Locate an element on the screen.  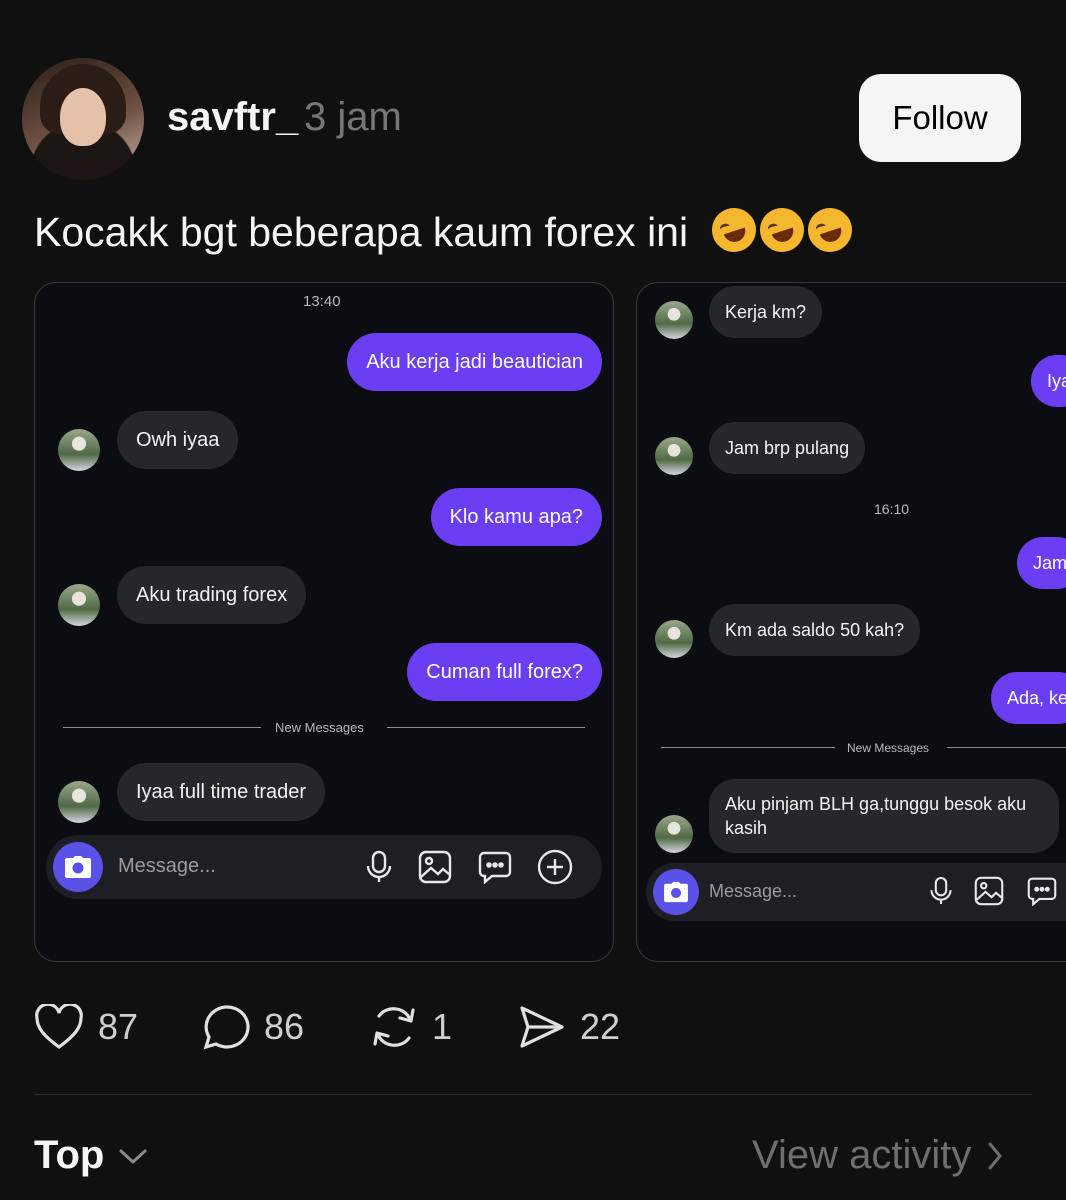
repost-icon is located at coordinates (394, 1027).